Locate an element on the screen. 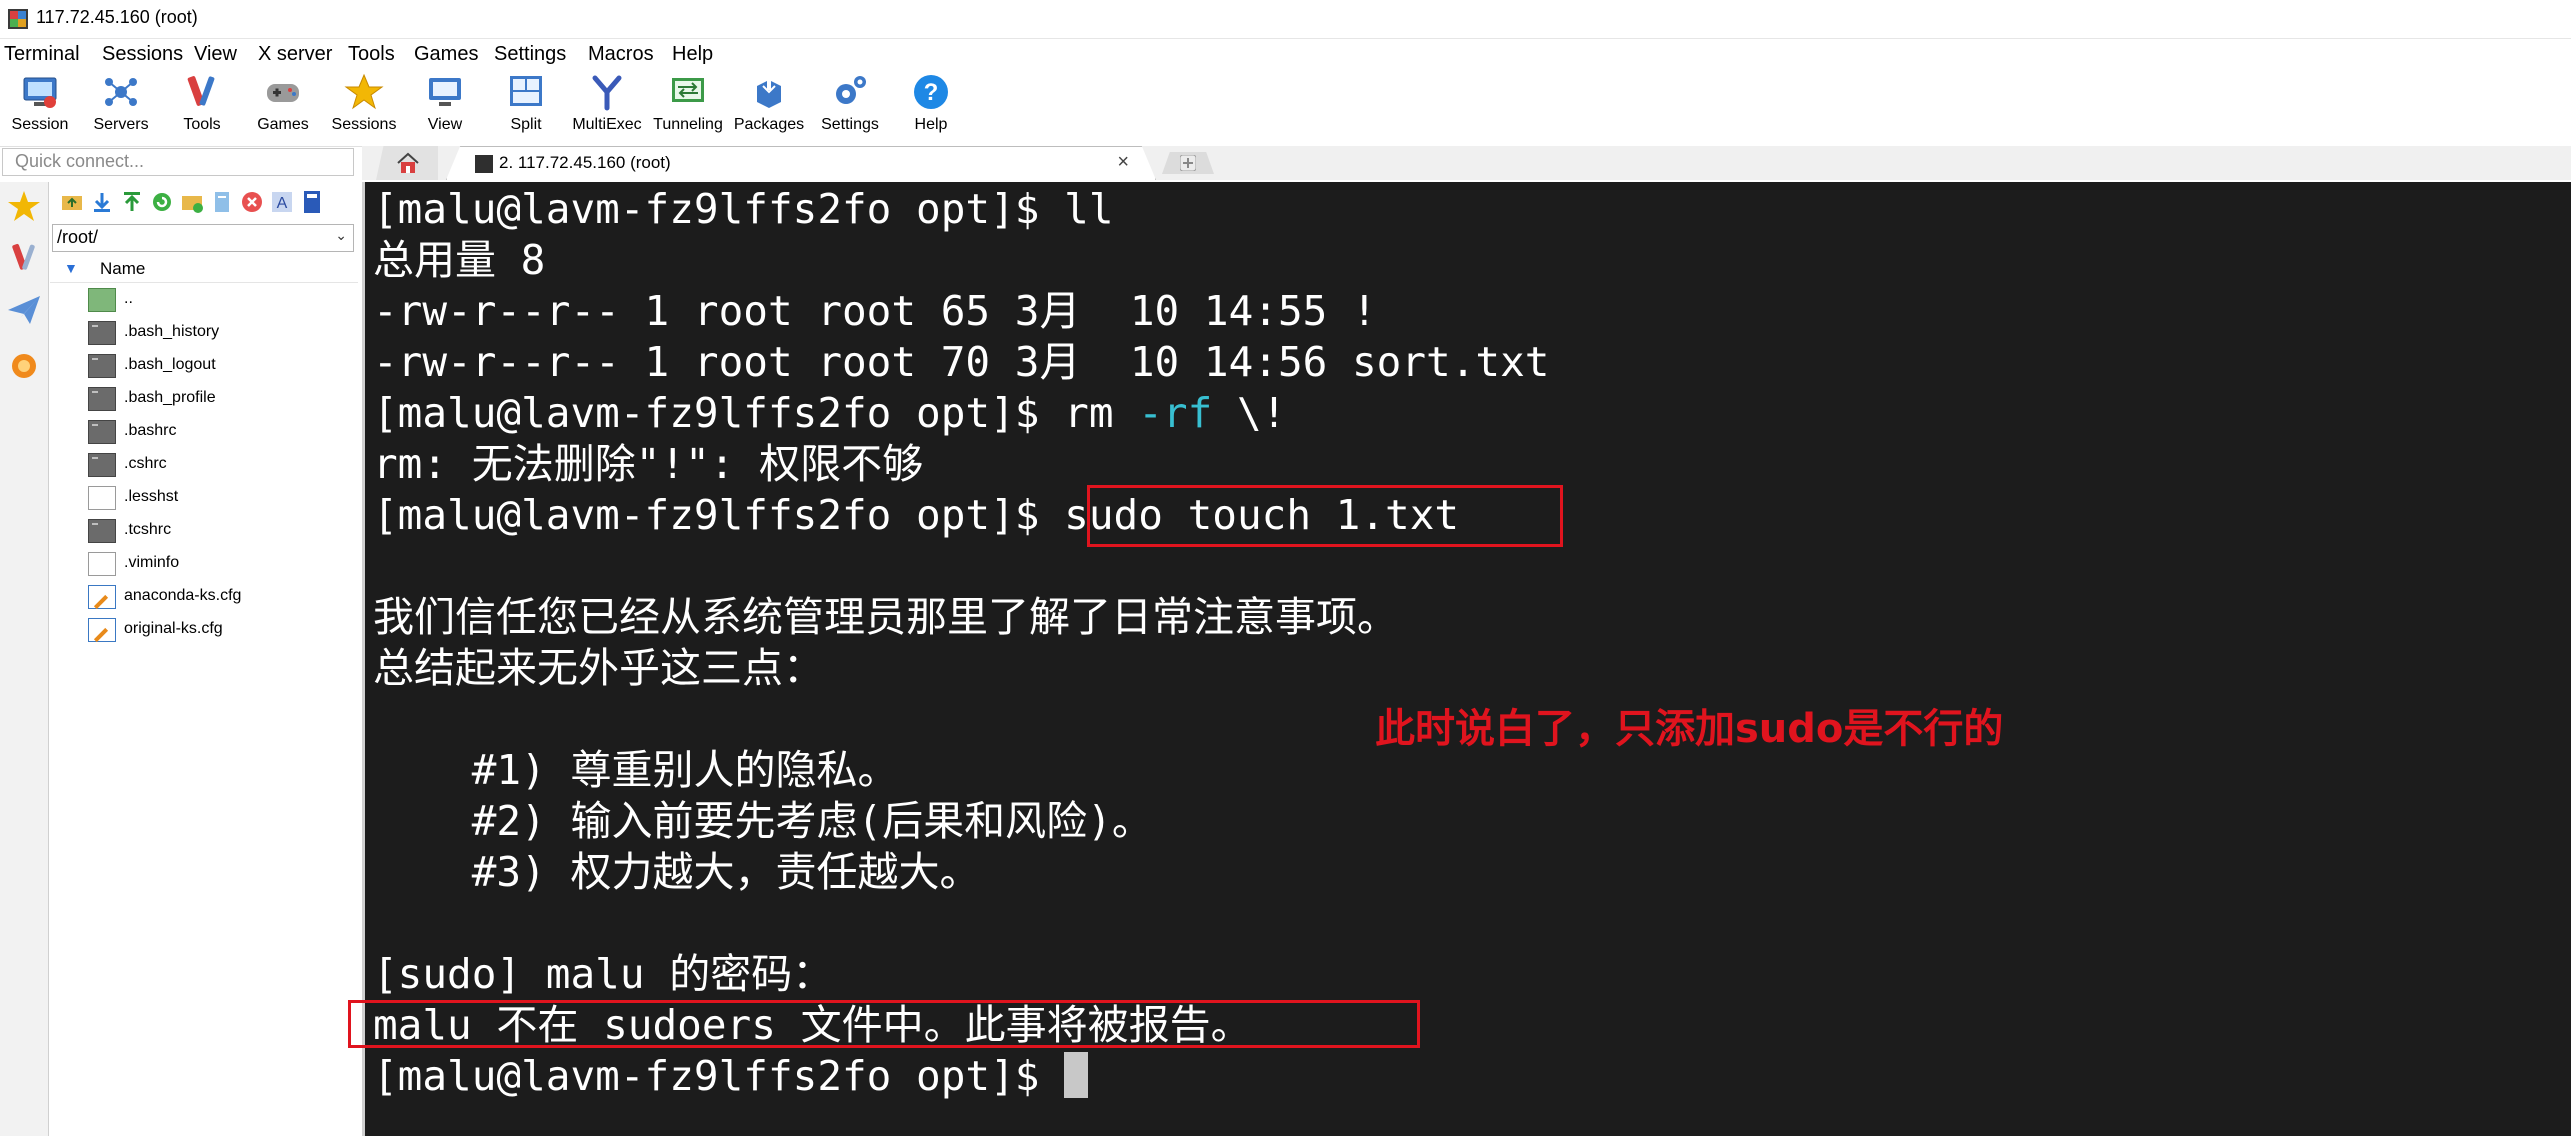 The height and width of the screenshot is (1136, 2571). file-row: .lesshst is located at coordinates (218, 499).